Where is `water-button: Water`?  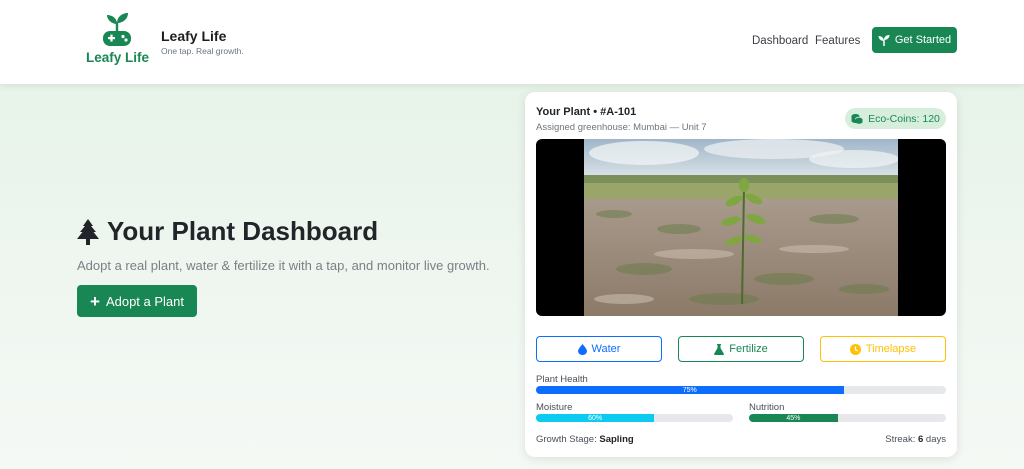 water-button: Water is located at coordinates (599, 349).